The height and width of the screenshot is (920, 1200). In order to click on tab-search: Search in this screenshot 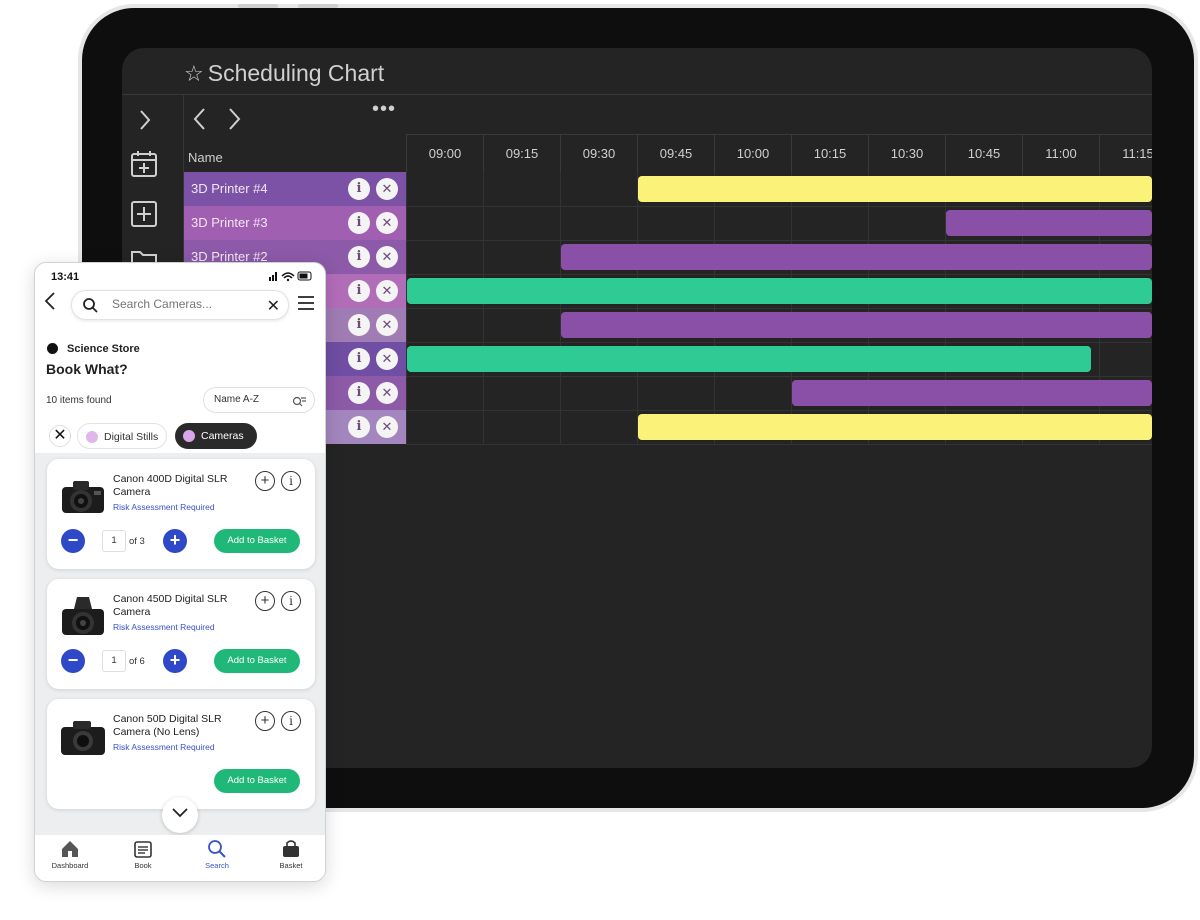, I will do `click(217, 854)`.